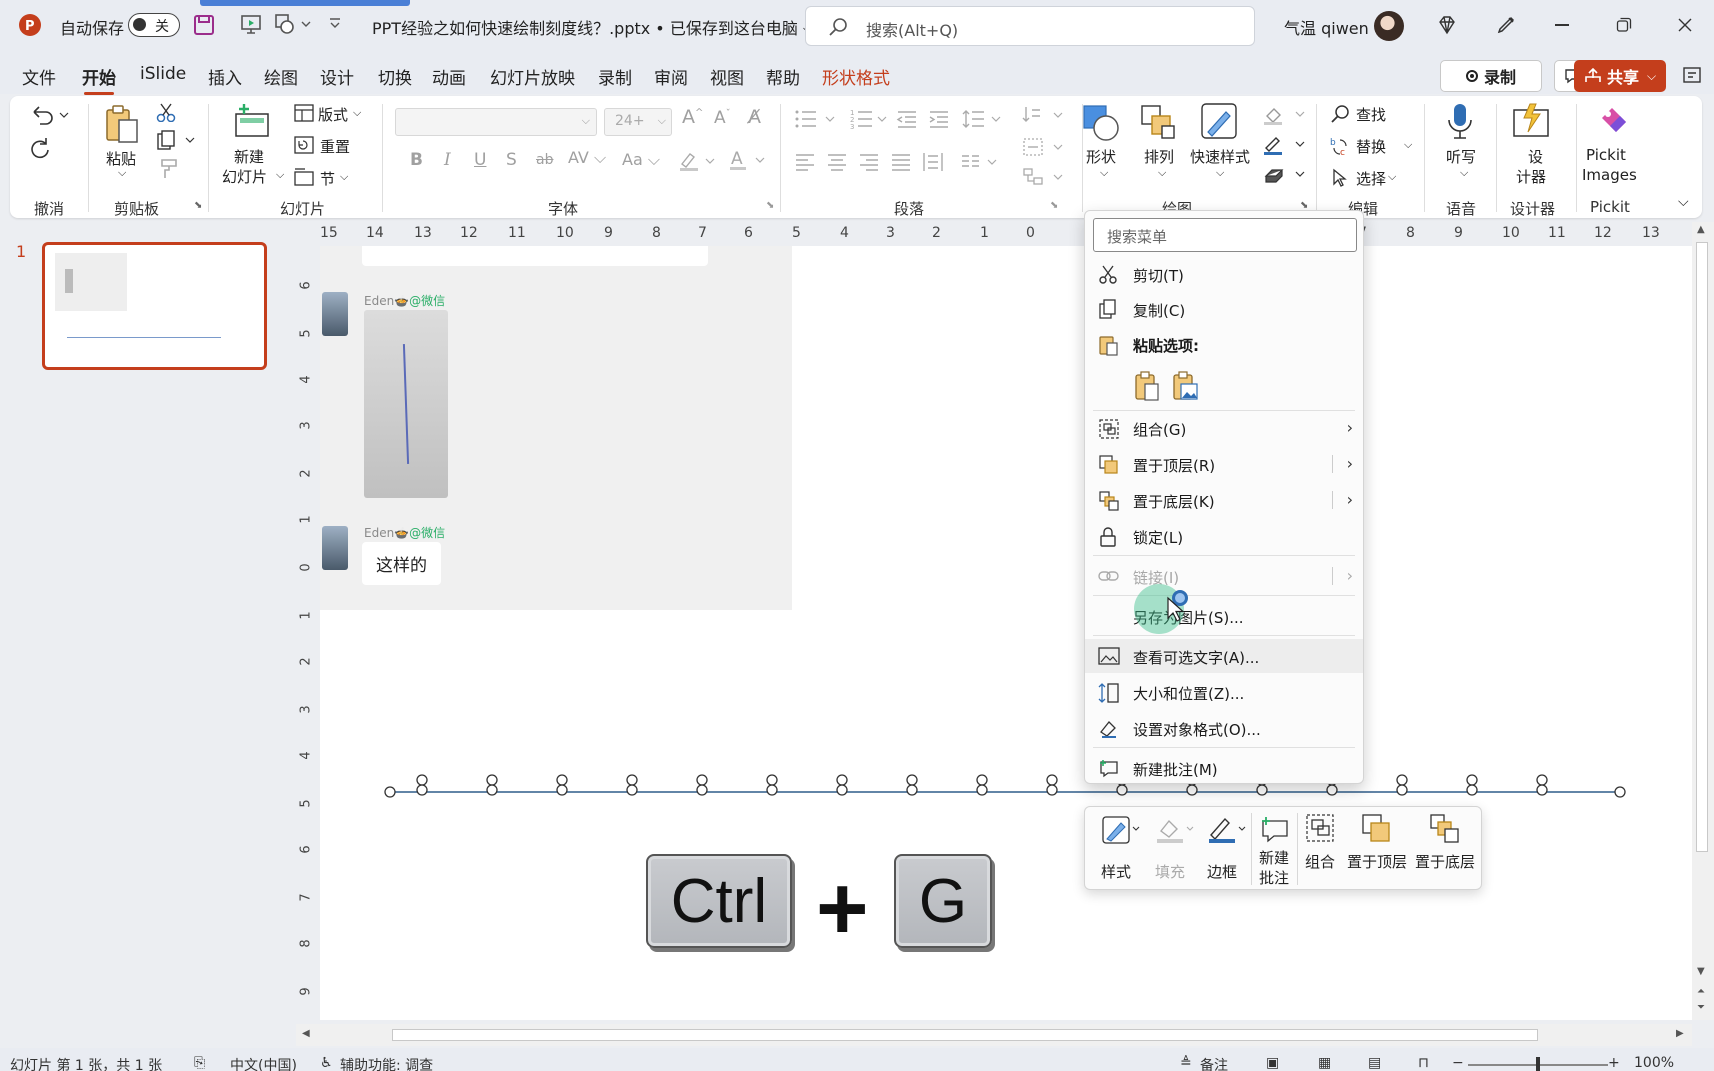  I want to click on arrange-chevron-icon: ⌵, so click(1162, 173).